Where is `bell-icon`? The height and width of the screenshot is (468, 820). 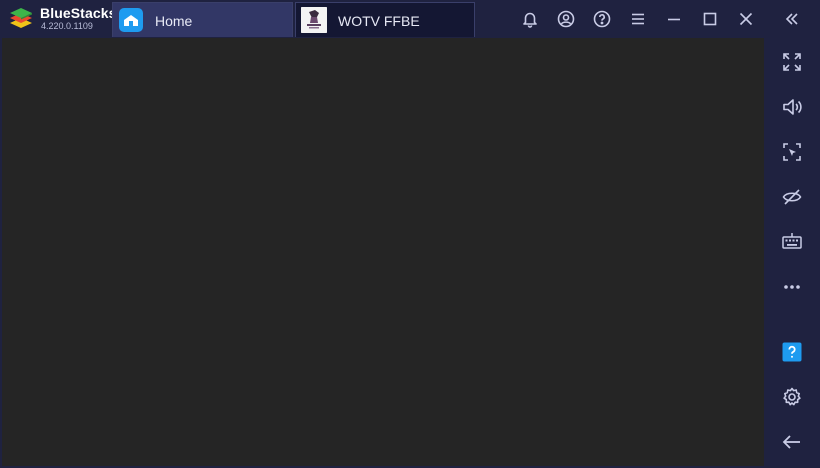
bell-icon is located at coordinates (530, 19).